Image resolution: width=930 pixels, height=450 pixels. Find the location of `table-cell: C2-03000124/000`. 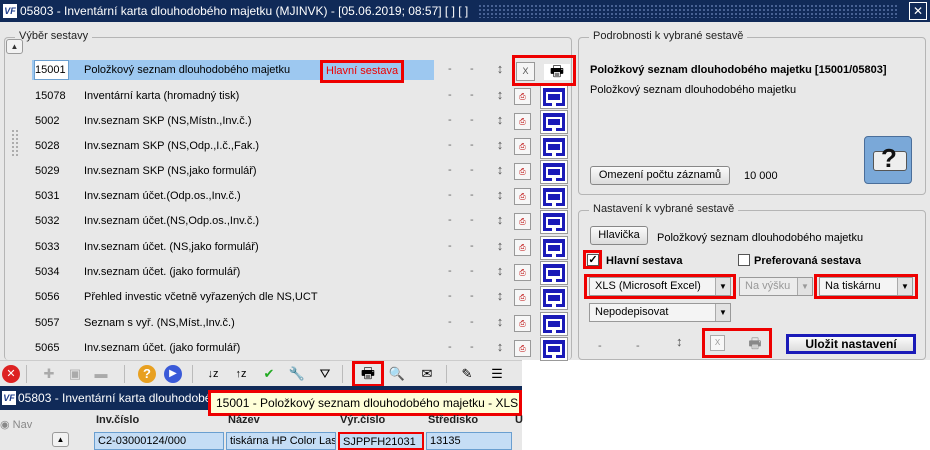

table-cell: C2-03000124/000 is located at coordinates (159, 441).